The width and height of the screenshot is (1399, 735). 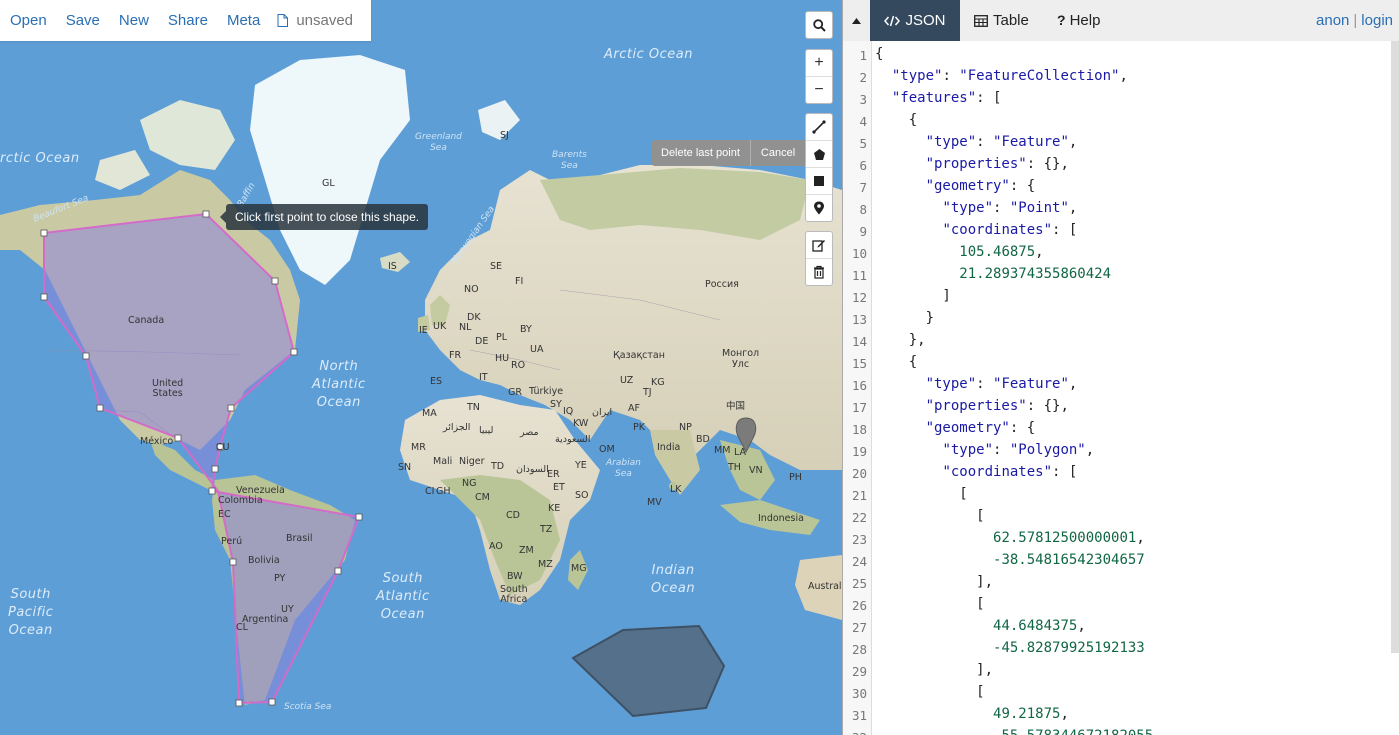 What do you see at coordinates (859, 649) in the screenshot?
I see `line-number: 28` at bounding box center [859, 649].